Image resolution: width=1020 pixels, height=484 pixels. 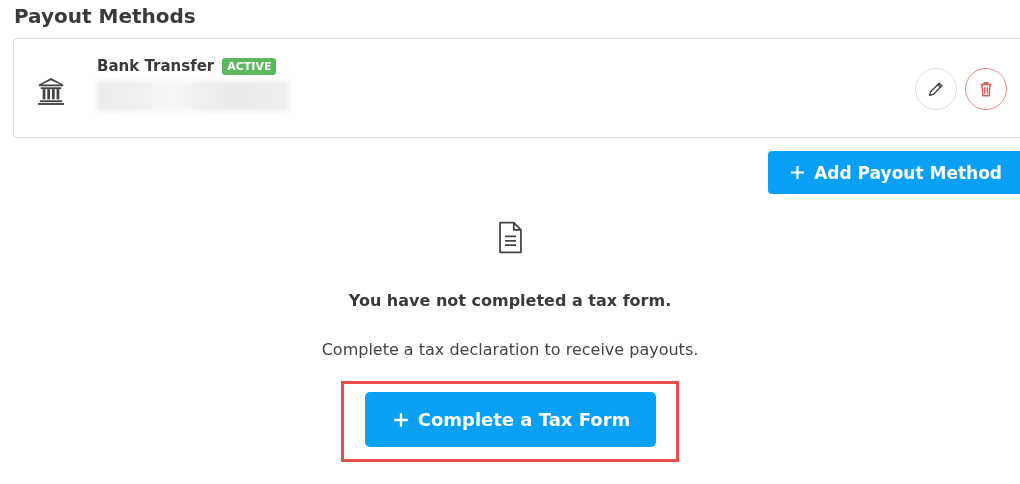 What do you see at coordinates (105, 16) in the screenshot?
I see `section-title: Payout Methods` at bounding box center [105, 16].